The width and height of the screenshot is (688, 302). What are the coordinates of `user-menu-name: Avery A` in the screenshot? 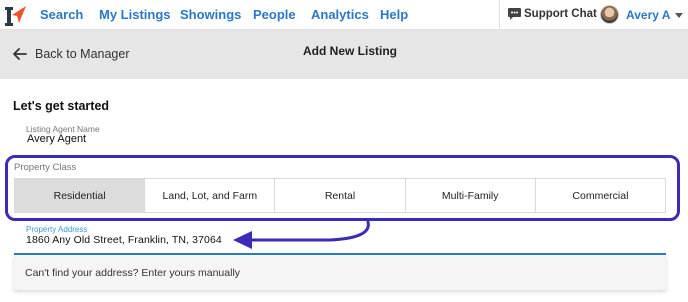 It's located at (648, 15).